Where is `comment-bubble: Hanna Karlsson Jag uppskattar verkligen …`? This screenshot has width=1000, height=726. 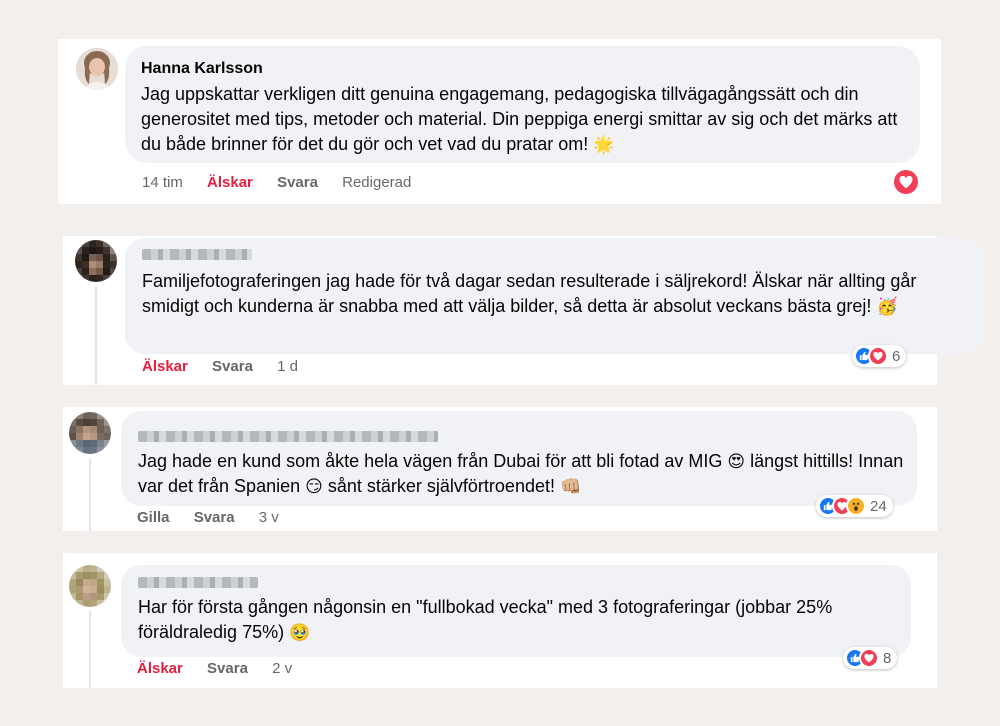
comment-bubble: Hanna Karlsson Jag uppskattar verkligen … is located at coordinates (522, 104).